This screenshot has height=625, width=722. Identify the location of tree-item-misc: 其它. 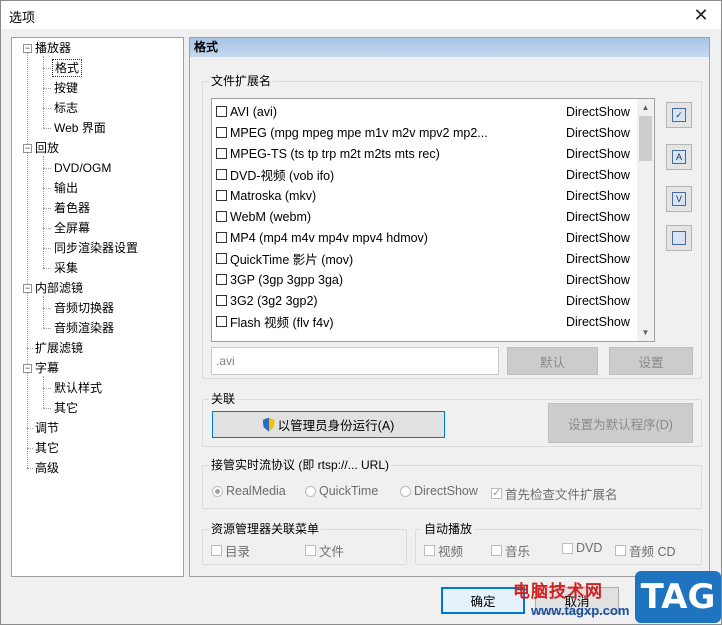
(47, 448).